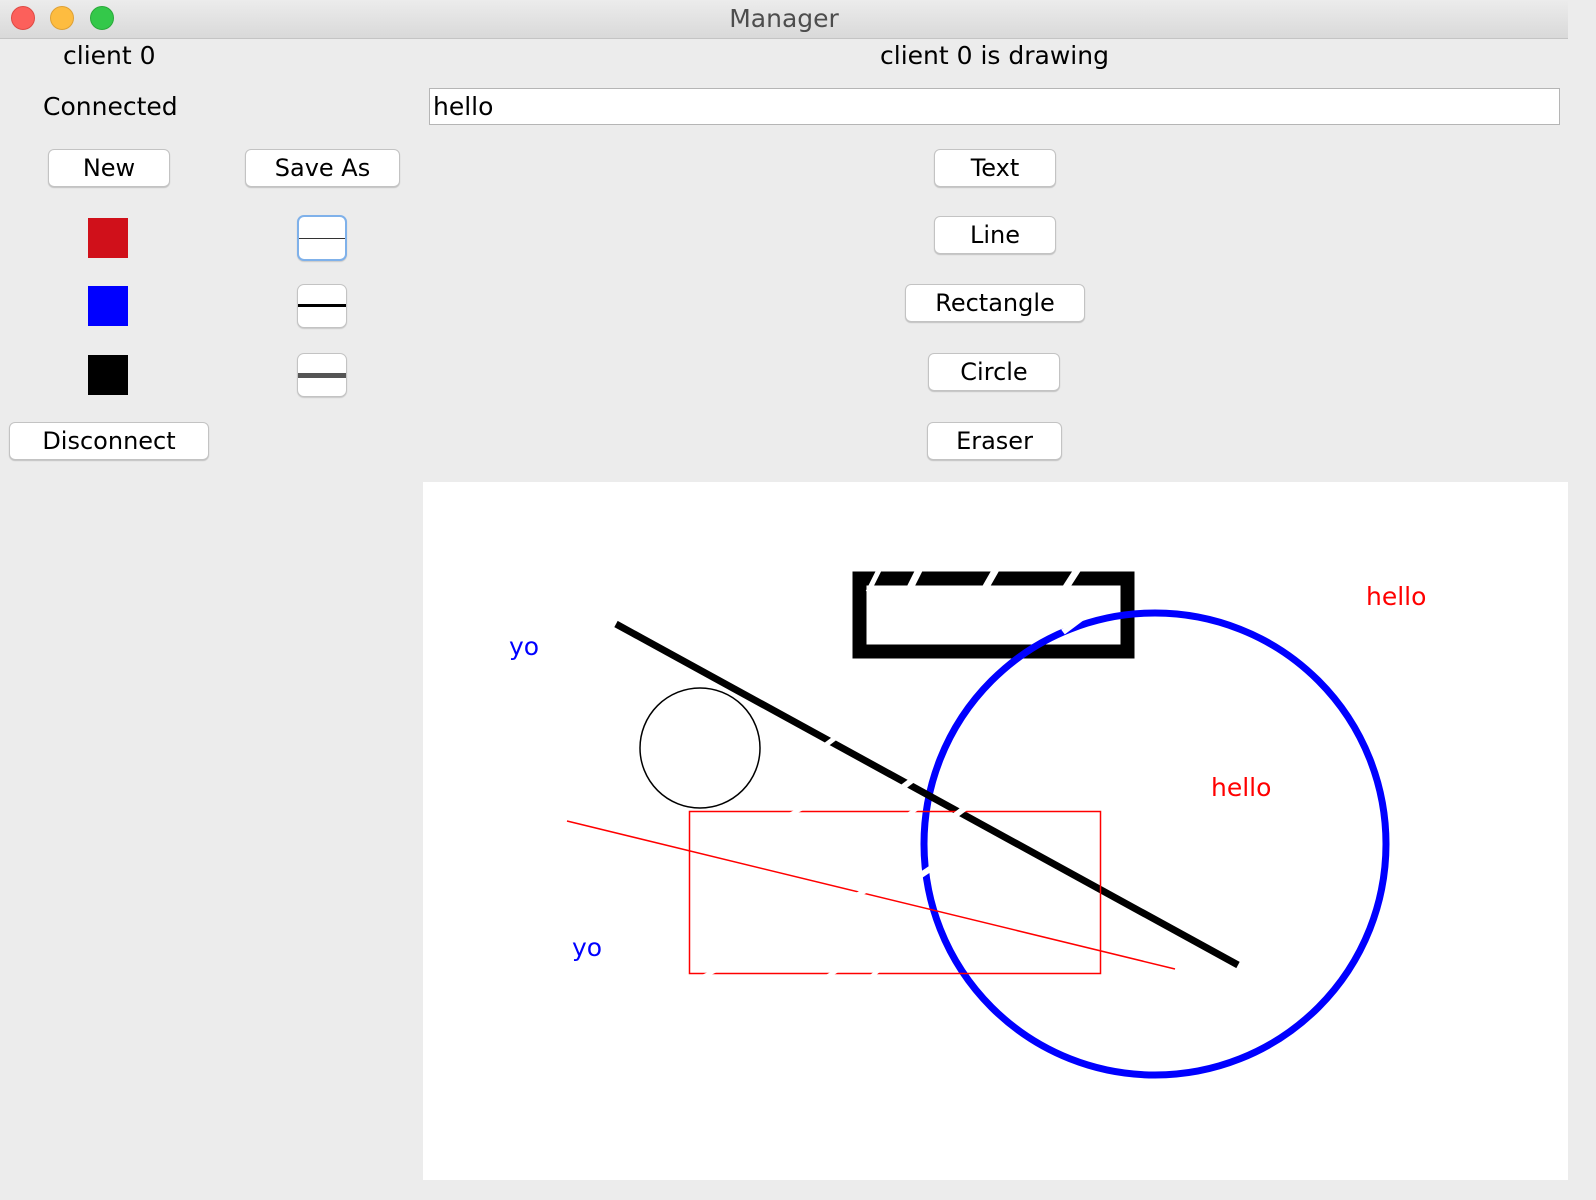 This screenshot has height=1200, width=1596. What do you see at coordinates (995, 235) in the screenshot?
I see `line-tool-button: Line` at bounding box center [995, 235].